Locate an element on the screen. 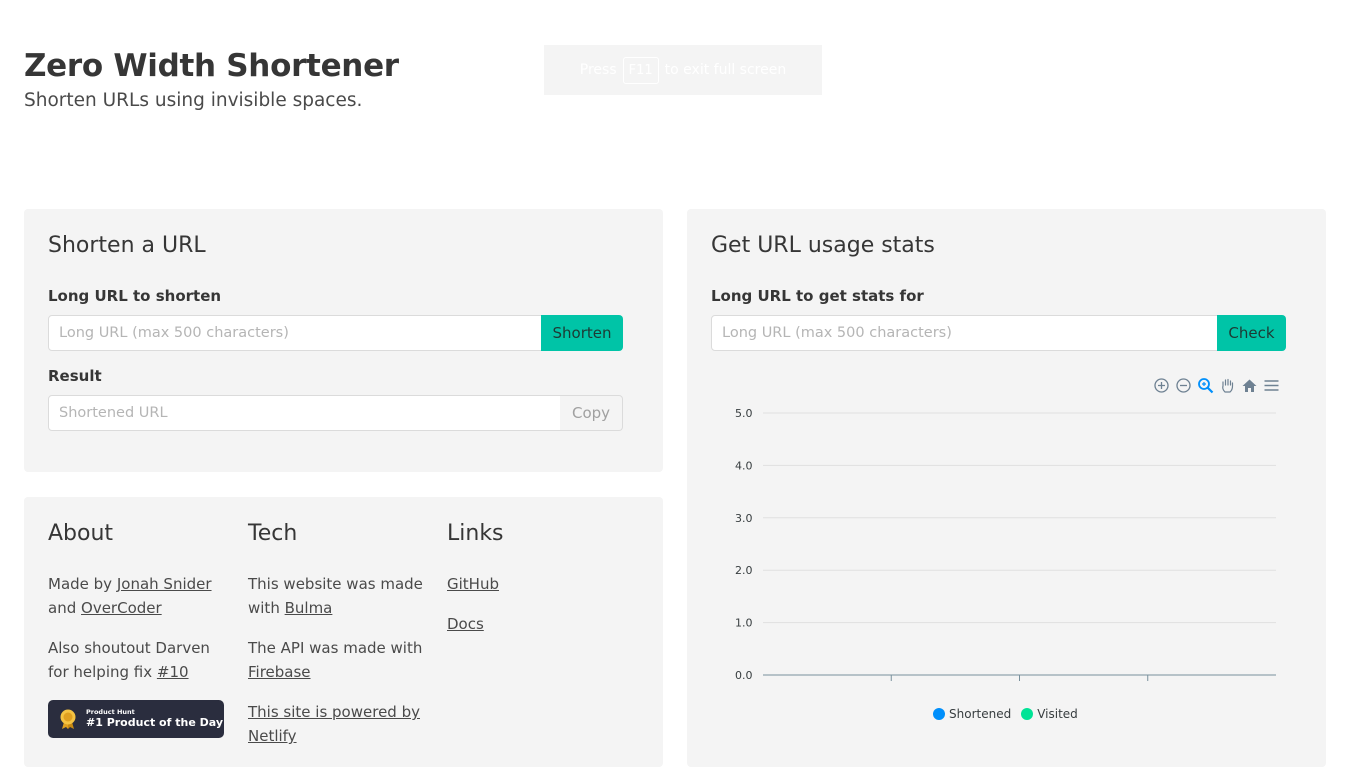 Image resolution: width=1347 pixels, height=767 pixels. legend-item-shortened: Shortened is located at coordinates (972, 714).